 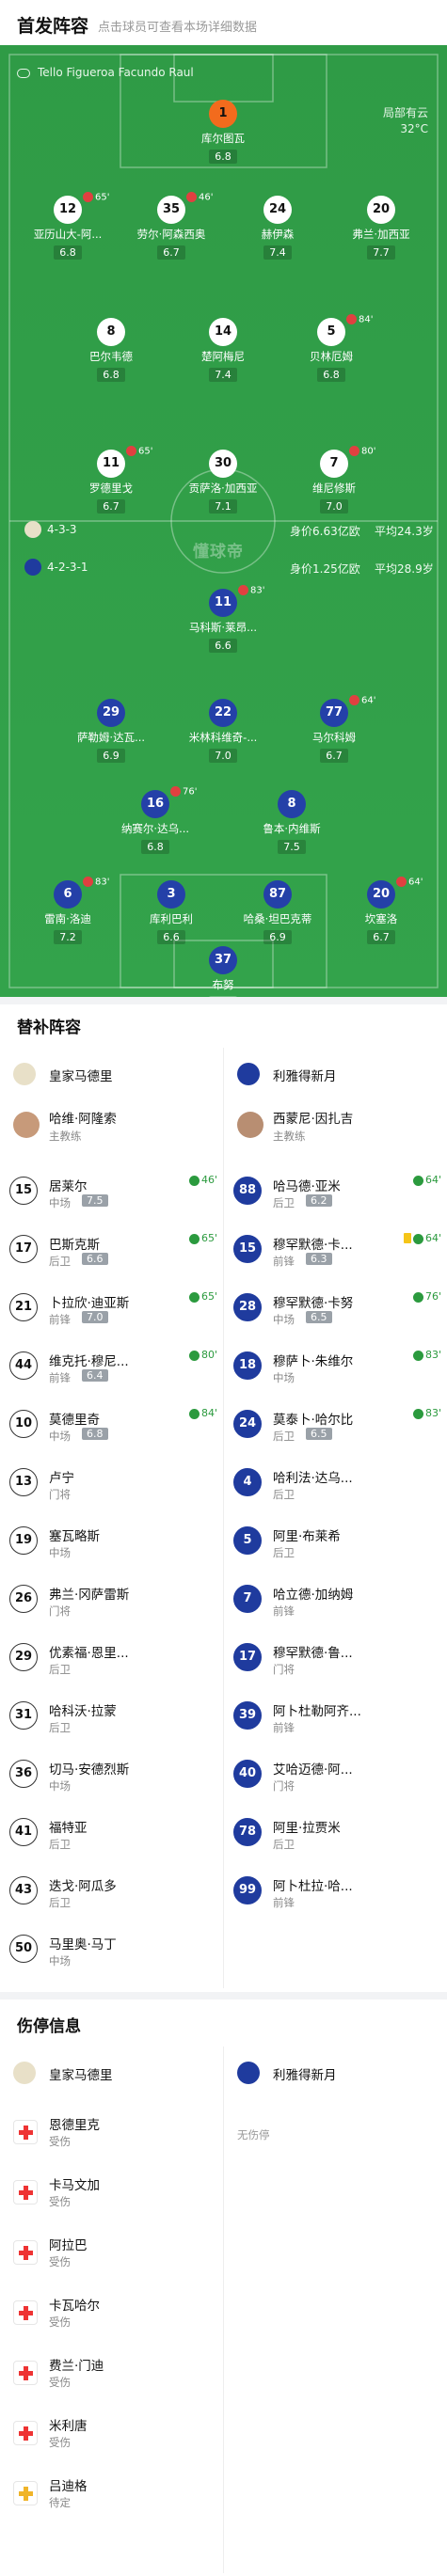 What do you see at coordinates (335, 1310) in the screenshot?
I see `substitute-row: 28 穆罕默德·卡努 中场 6.5 76'` at bounding box center [335, 1310].